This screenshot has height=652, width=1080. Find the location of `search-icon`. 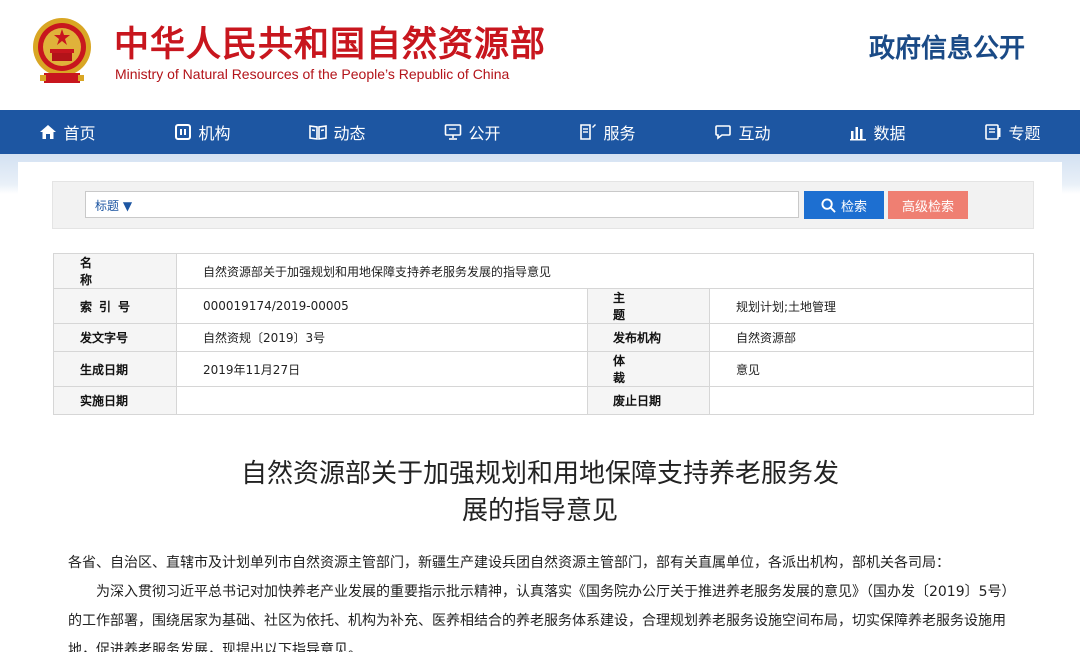

search-icon is located at coordinates (828, 205).